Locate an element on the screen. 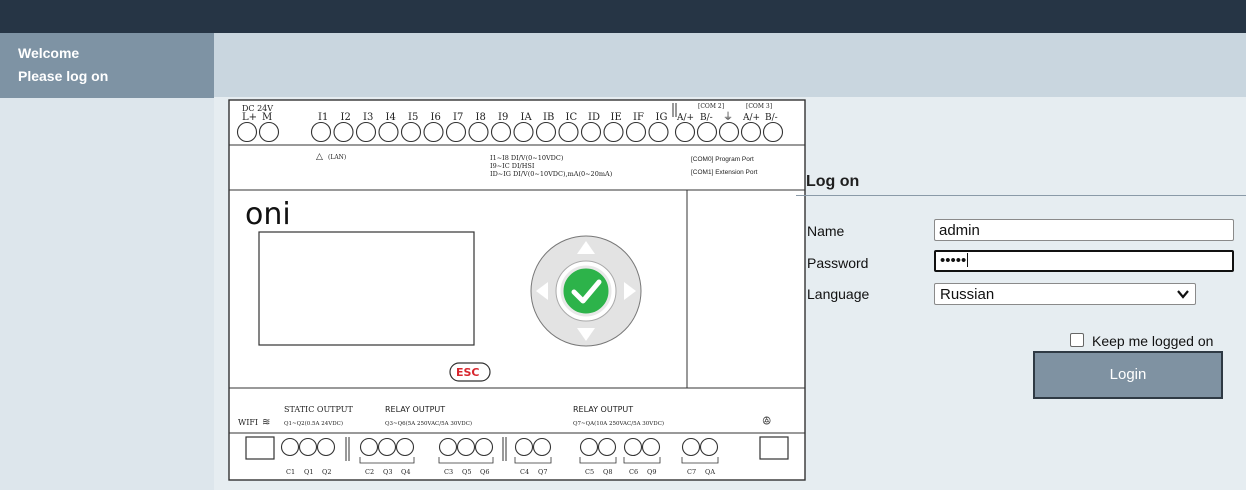 This screenshot has width=1246, height=490. language-select: Russian is located at coordinates (1065, 294).